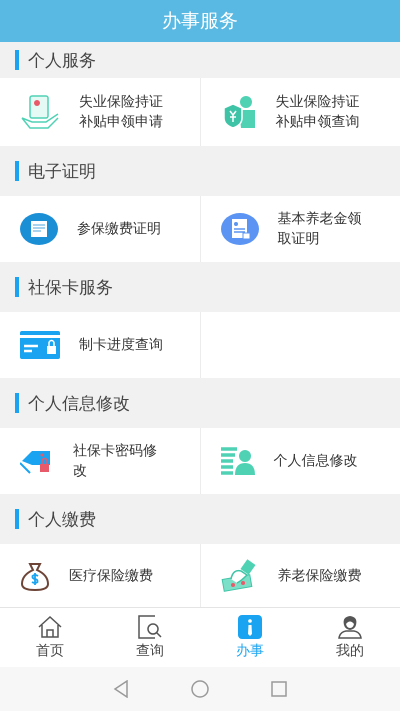  Describe the element at coordinates (40, 345) in the screenshot. I see `card-lock-icon` at that location.